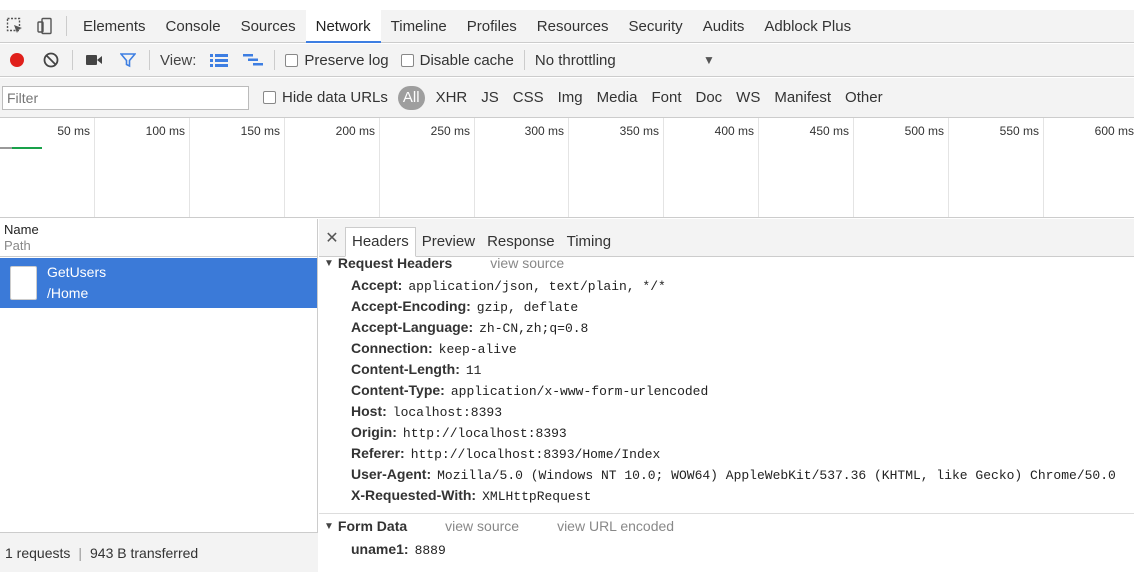 The height and width of the screenshot is (572, 1134). Describe the element at coordinates (51, 60) in the screenshot. I see `clear-button` at that location.